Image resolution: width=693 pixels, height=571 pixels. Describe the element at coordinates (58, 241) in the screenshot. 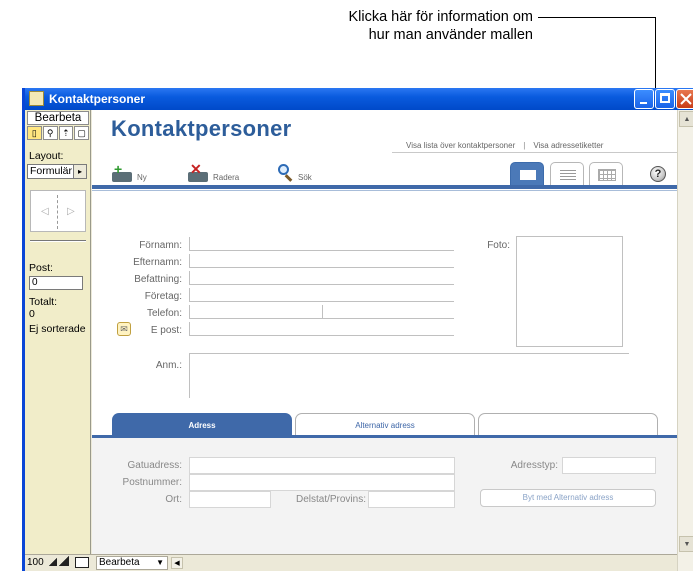

I see `record-slider` at that location.